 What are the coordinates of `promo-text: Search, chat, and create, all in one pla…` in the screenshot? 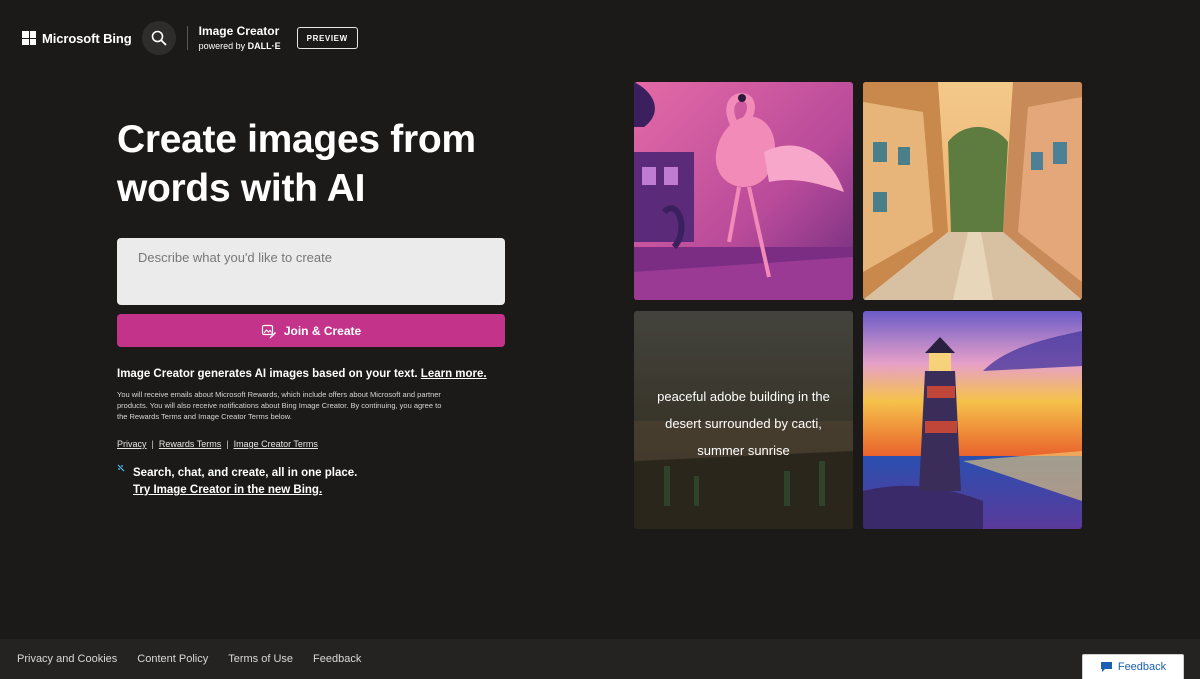 It's located at (245, 473).